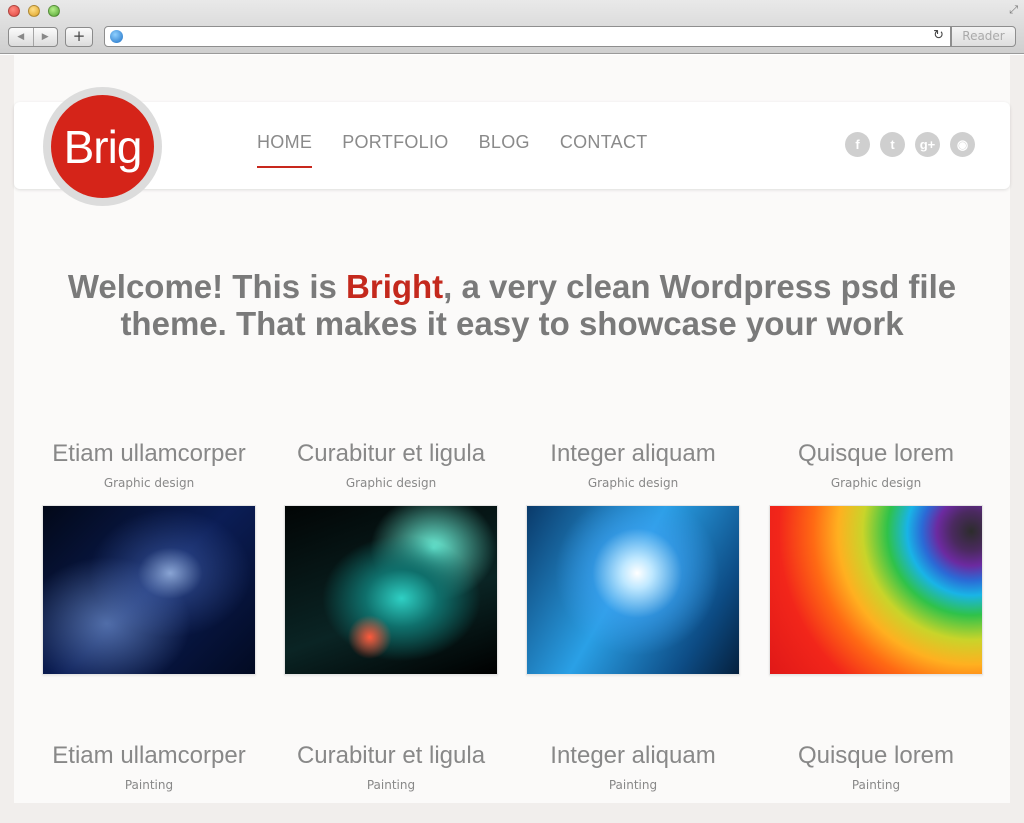 The height and width of the screenshot is (823, 1024). I want to click on history-buttons: ◀ ▶, so click(33, 37).